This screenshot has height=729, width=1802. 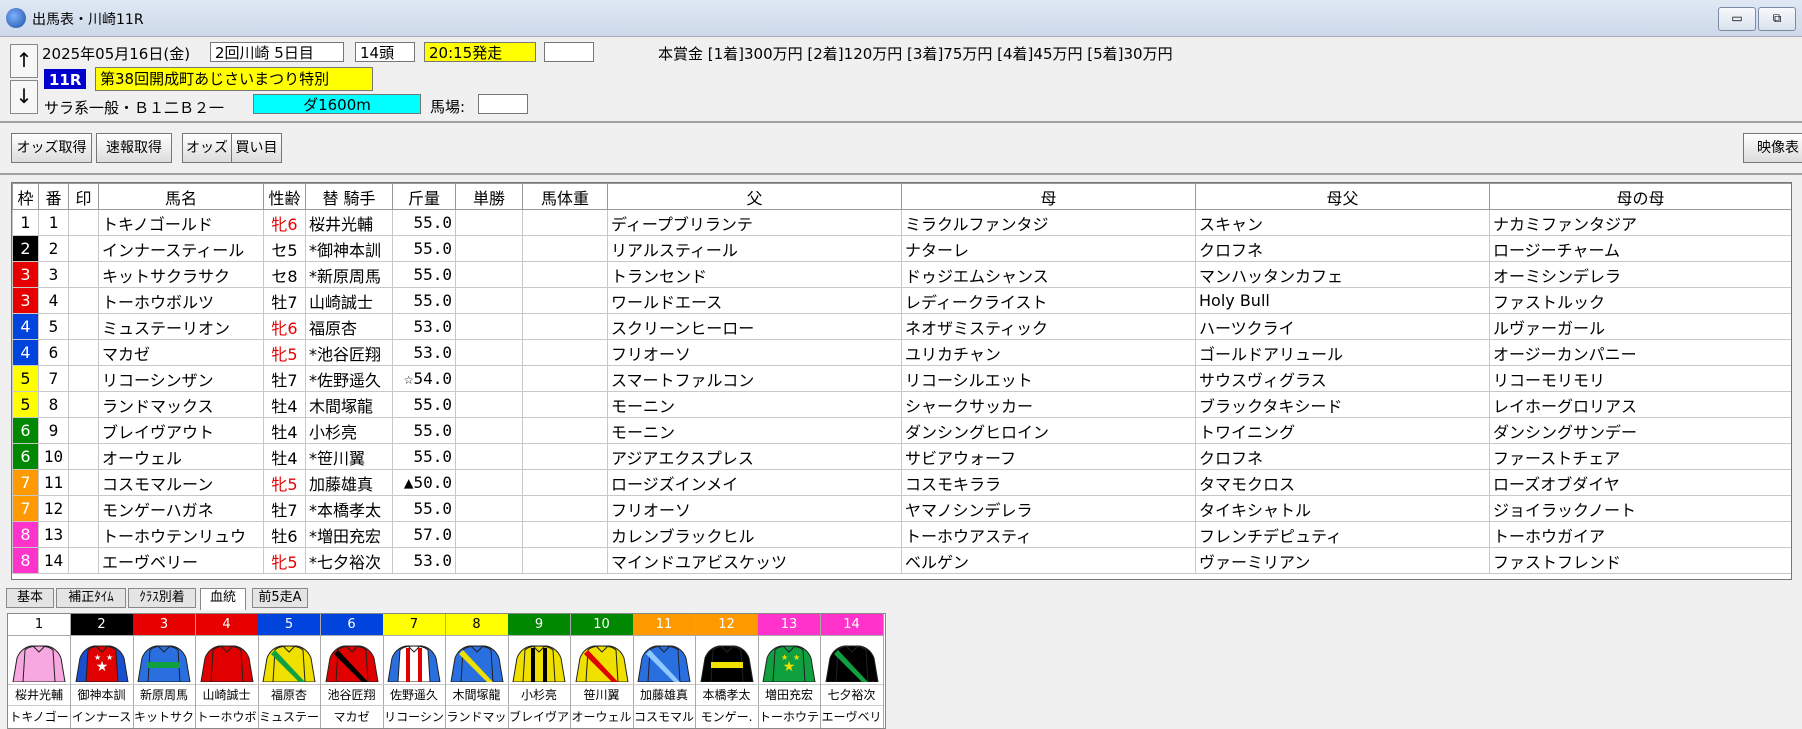 I want to click on bet-button: 買い目, so click(x=256, y=148).